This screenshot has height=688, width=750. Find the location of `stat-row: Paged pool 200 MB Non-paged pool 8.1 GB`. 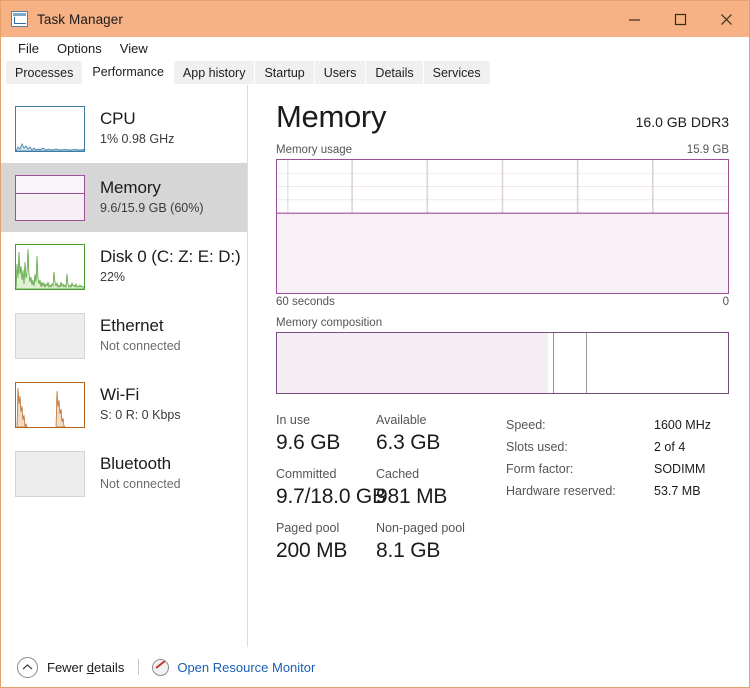

stat-row: Paged pool 200 MB Non-paged pool 8.1 GB is located at coordinates (387, 542).